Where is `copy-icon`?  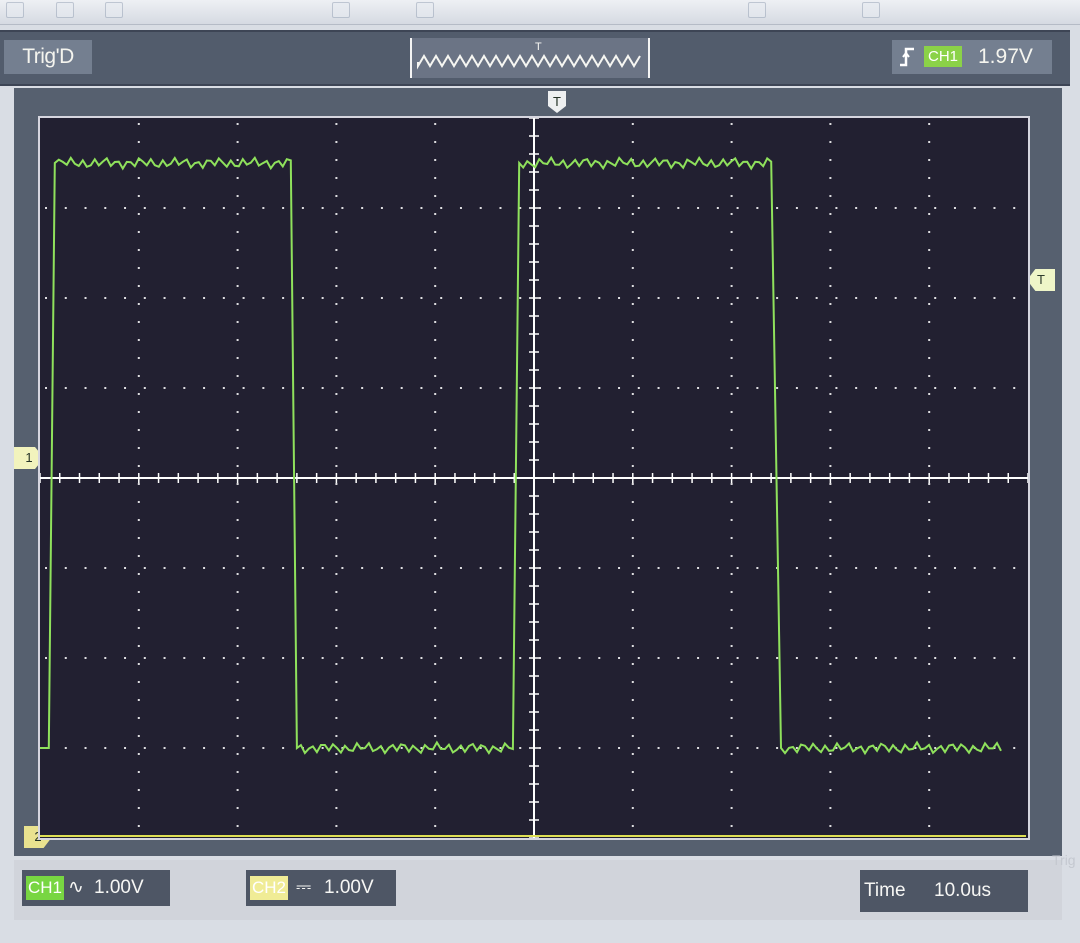
copy-icon is located at coordinates (114, 10).